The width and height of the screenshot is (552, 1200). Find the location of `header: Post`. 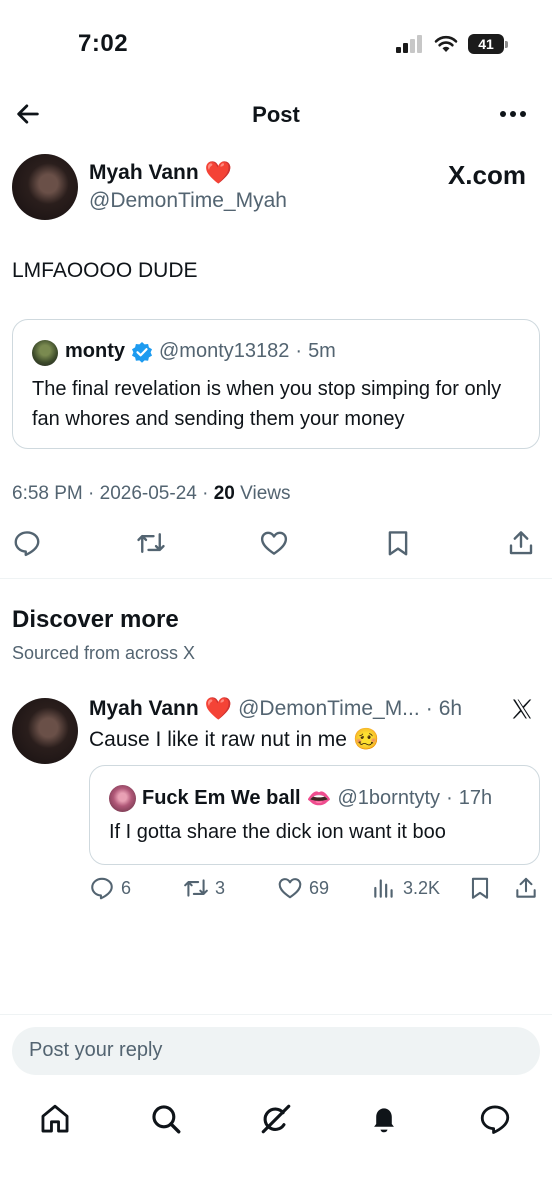

header: Post is located at coordinates (276, 116).